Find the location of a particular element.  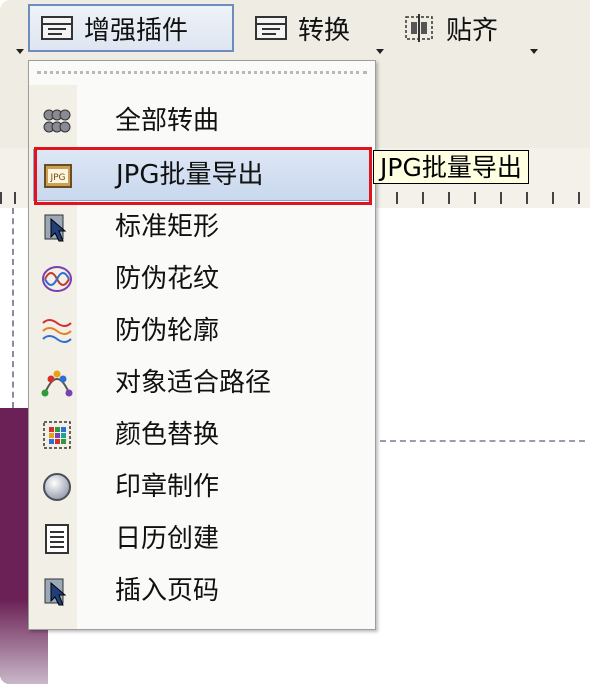

top-toolbar: 增强插件 转换 贴齐 is located at coordinates (295, 29).